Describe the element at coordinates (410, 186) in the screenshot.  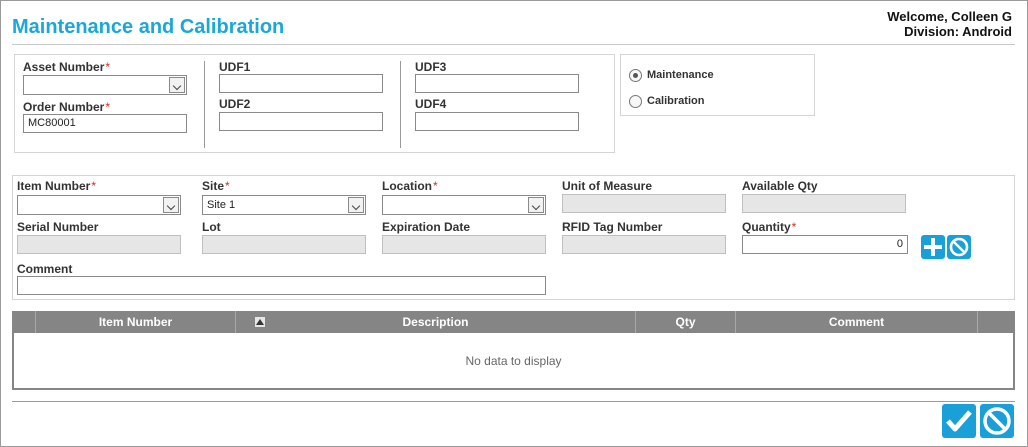
I see `location-label: Location*` at that location.